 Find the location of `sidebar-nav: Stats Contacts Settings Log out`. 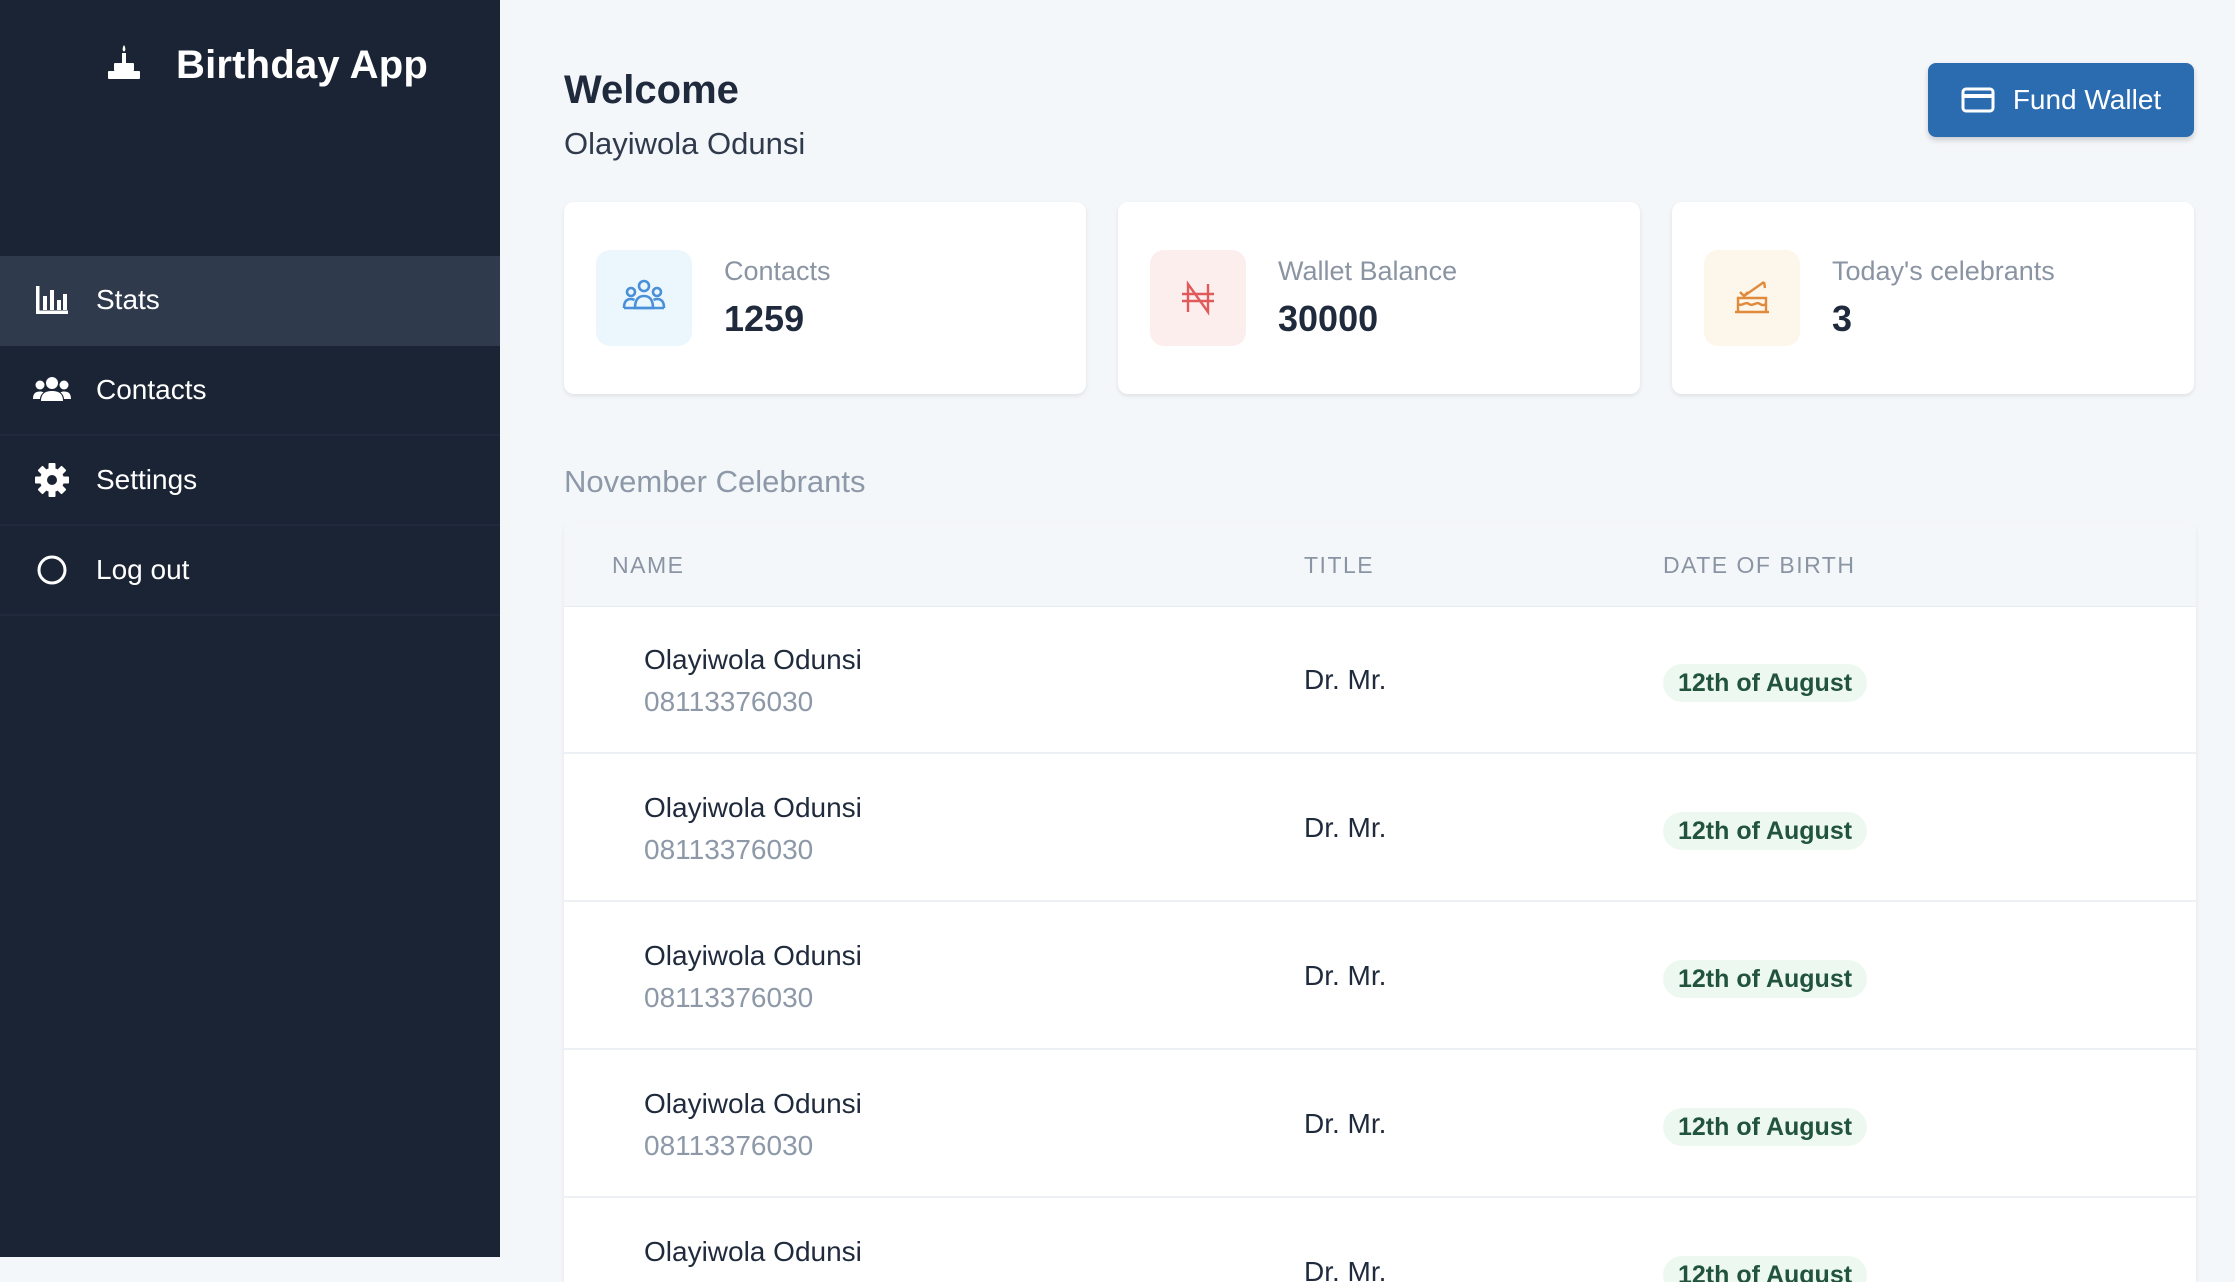

sidebar-nav: Stats Contacts Settings Log out is located at coordinates (250, 436).